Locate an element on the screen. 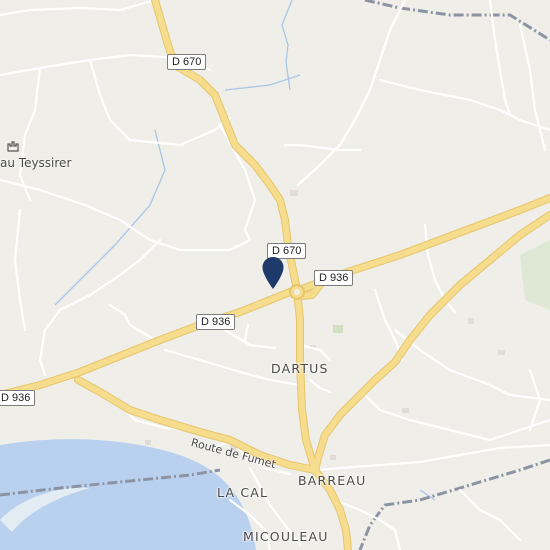 The height and width of the screenshot is (550, 550). place-label-la-cal: LA CAL is located at coordinates (243, 492).